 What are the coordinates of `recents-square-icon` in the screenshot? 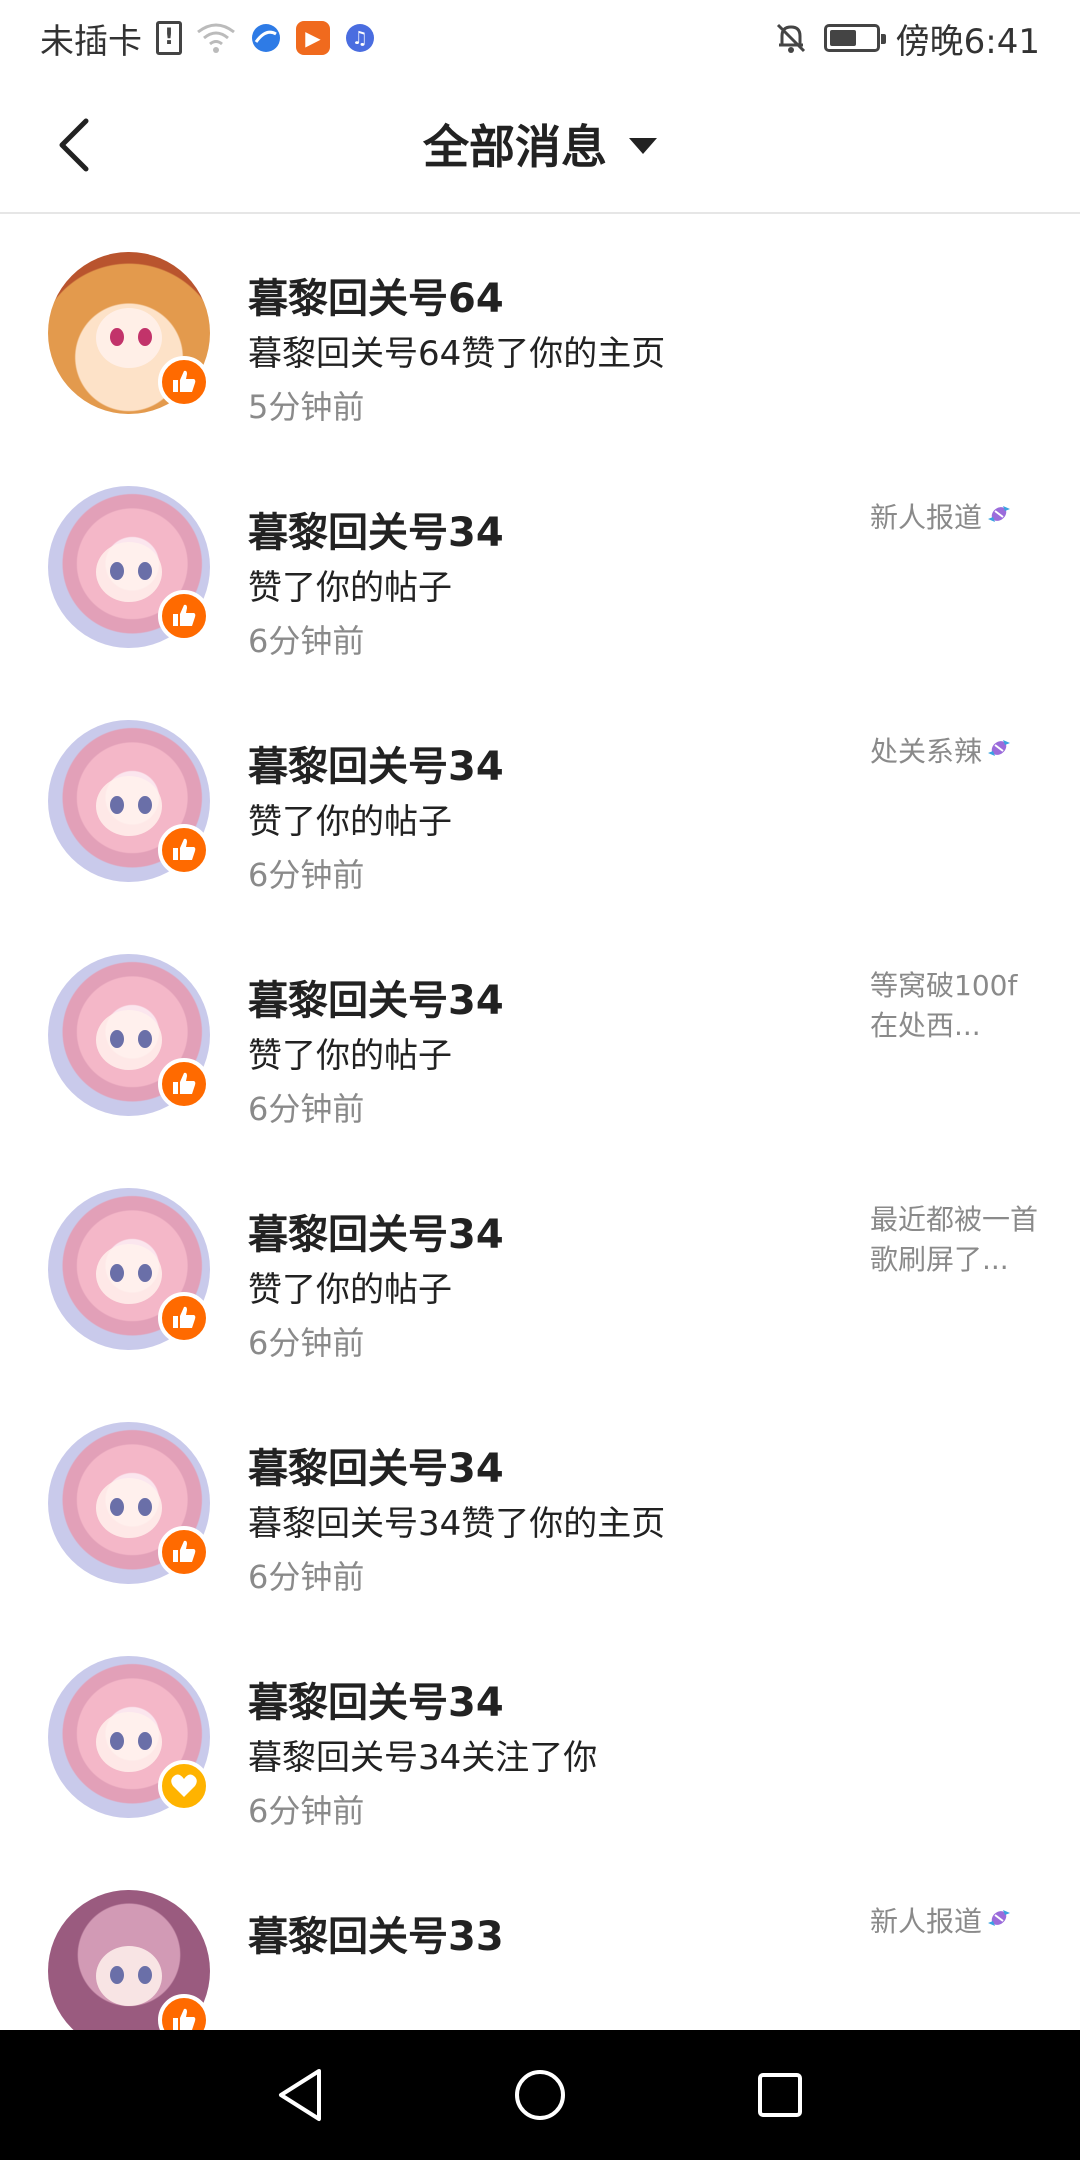 It's located at (780, 2095).